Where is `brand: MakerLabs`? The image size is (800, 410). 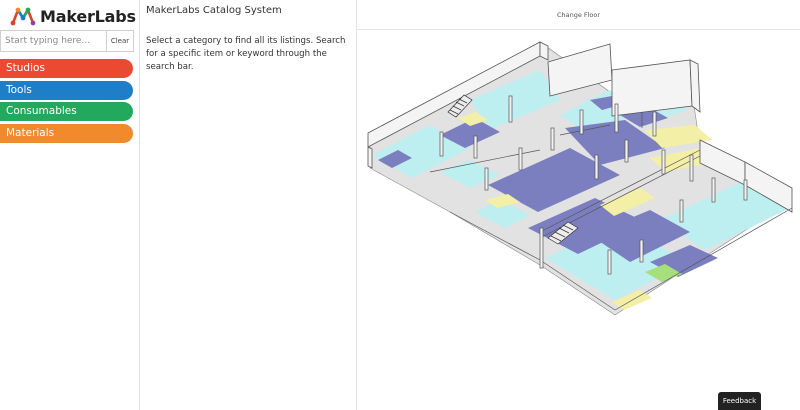 brand: MakerLabs is located at coordinates (73, 16).